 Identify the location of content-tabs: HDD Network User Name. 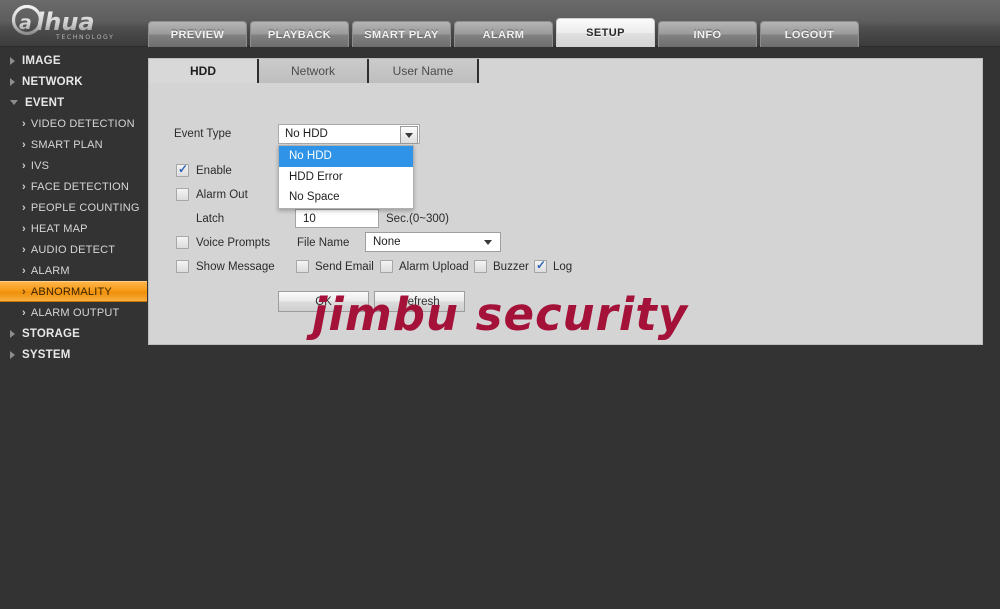
(314, 71).